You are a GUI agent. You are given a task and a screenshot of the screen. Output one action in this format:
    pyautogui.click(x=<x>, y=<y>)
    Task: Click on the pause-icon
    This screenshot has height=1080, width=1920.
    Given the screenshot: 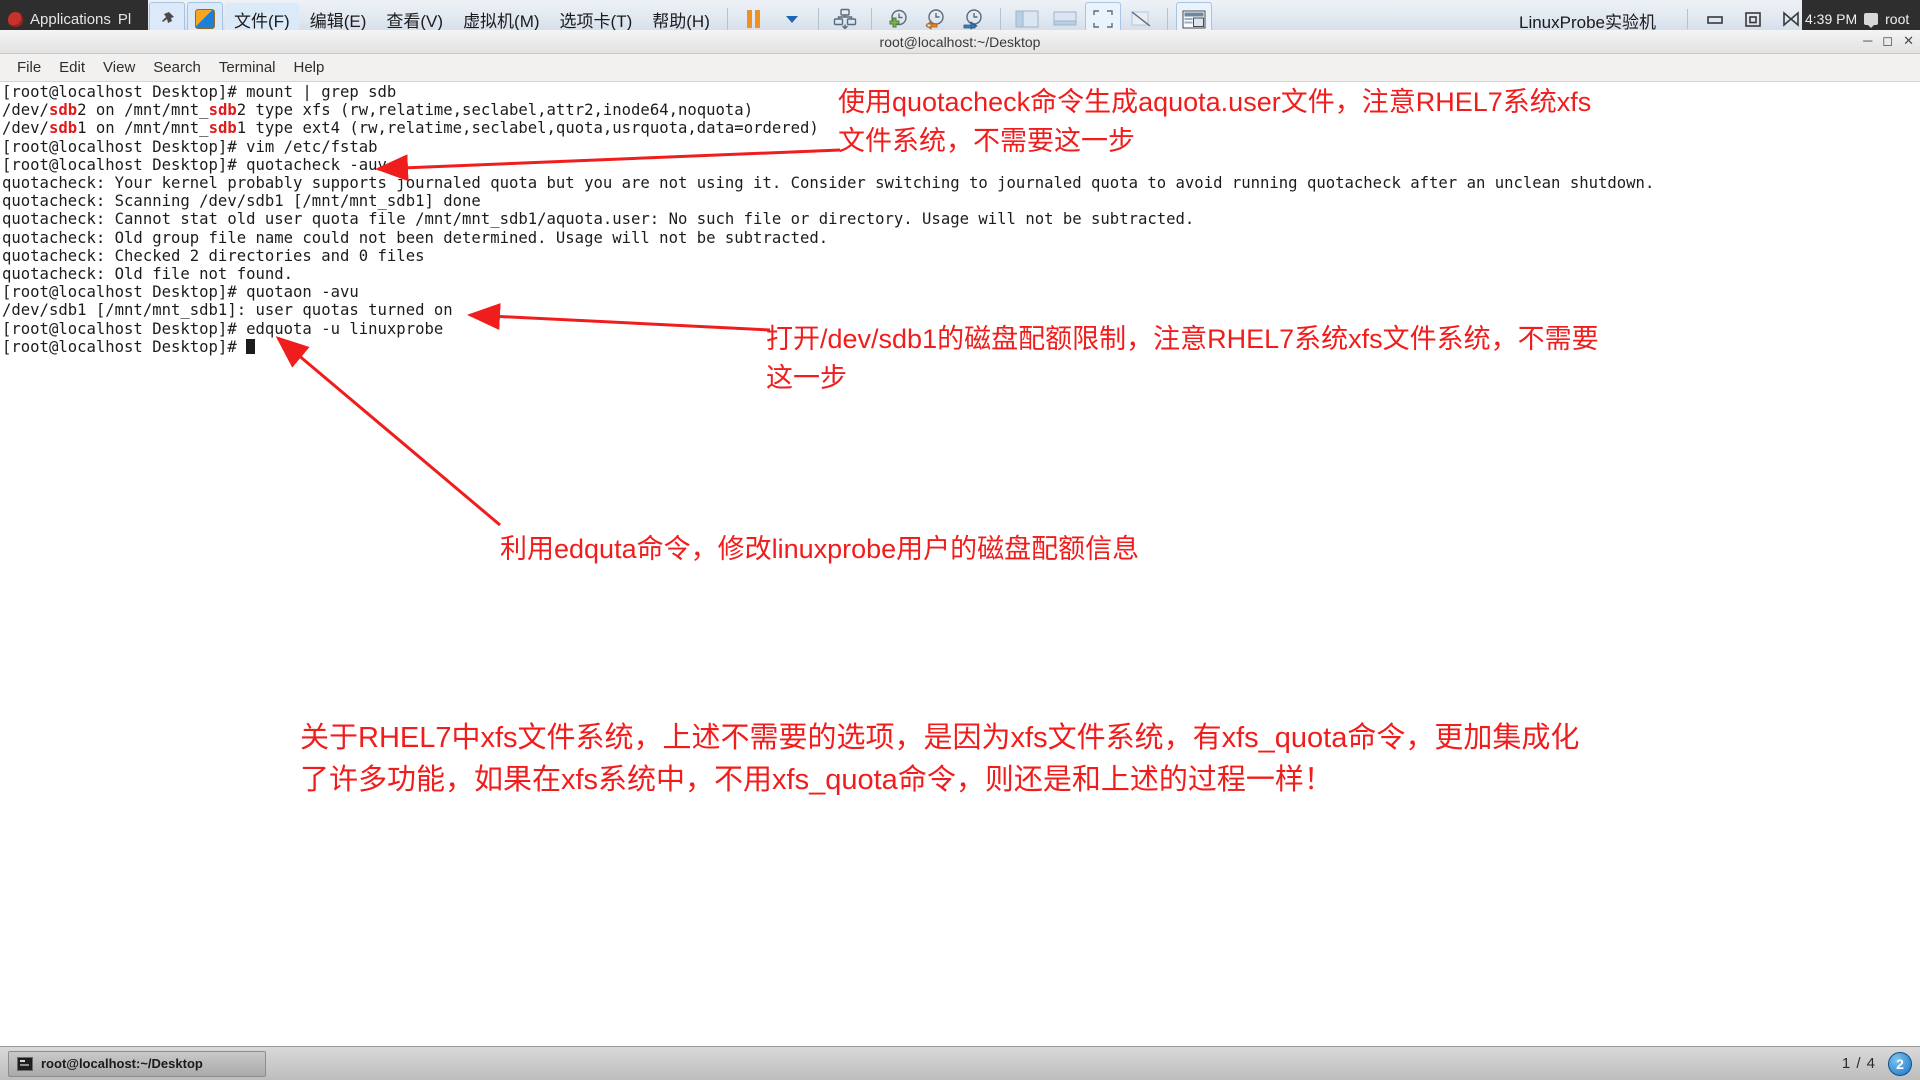 What is the action you would take?
    pyautogui.click(x=754, y=19)
    